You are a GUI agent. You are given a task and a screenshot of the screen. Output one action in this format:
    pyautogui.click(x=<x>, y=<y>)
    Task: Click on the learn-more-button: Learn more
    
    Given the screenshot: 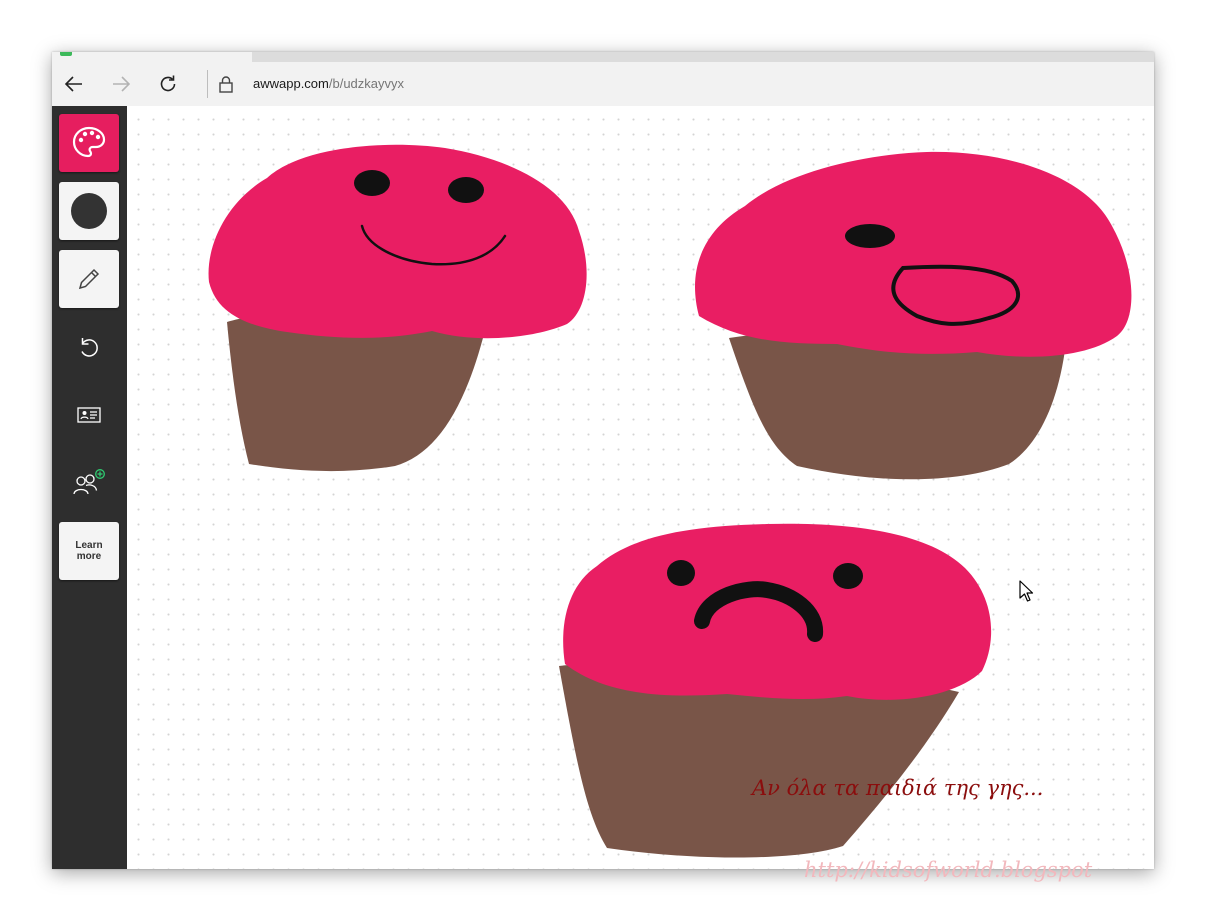 What is the action you would take?
    pyautogui.click(x=89, y=551)
    